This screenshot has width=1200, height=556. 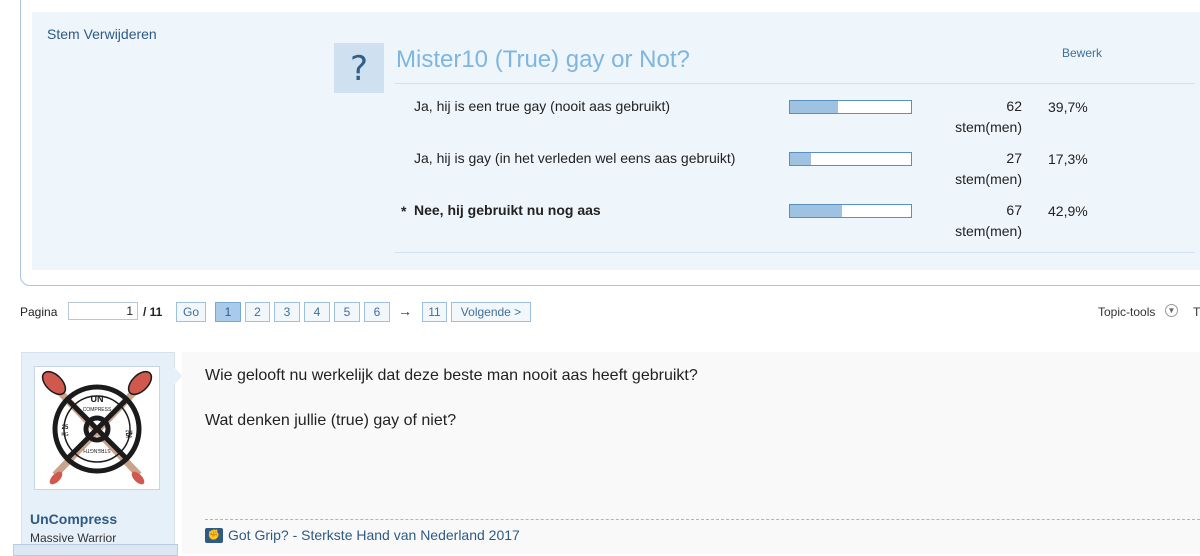 I want to click on uncompress-logo-icon: UN COMPRESS 25 KG 25 KG STRENGTH, so click(x=97, y=427).